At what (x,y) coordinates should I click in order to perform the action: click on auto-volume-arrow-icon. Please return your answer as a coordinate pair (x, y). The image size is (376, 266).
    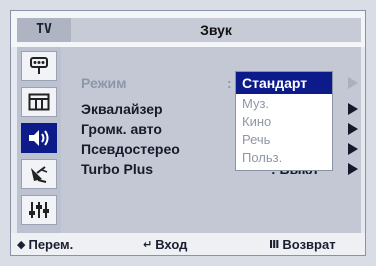
    Looking at the image, I should click on (353, 129).